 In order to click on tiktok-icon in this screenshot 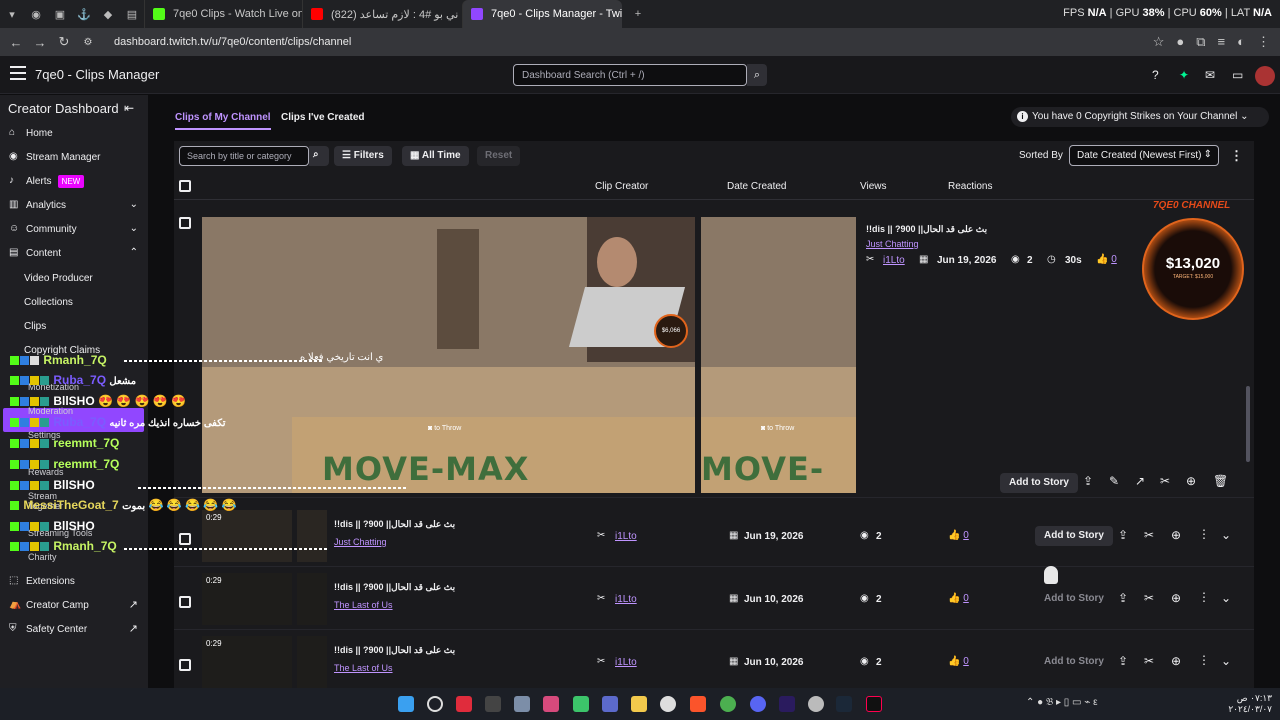, I will do `click(874, 704)`.